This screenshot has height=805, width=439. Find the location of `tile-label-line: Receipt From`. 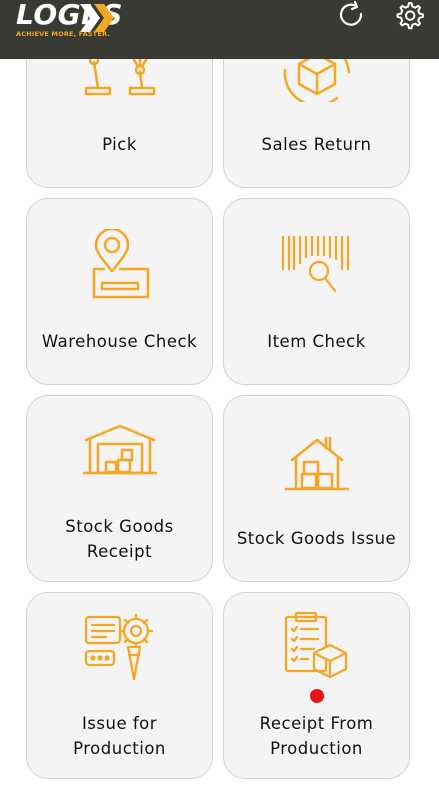

tile-label-line: Receipt From is located at coordinates (316, 723).